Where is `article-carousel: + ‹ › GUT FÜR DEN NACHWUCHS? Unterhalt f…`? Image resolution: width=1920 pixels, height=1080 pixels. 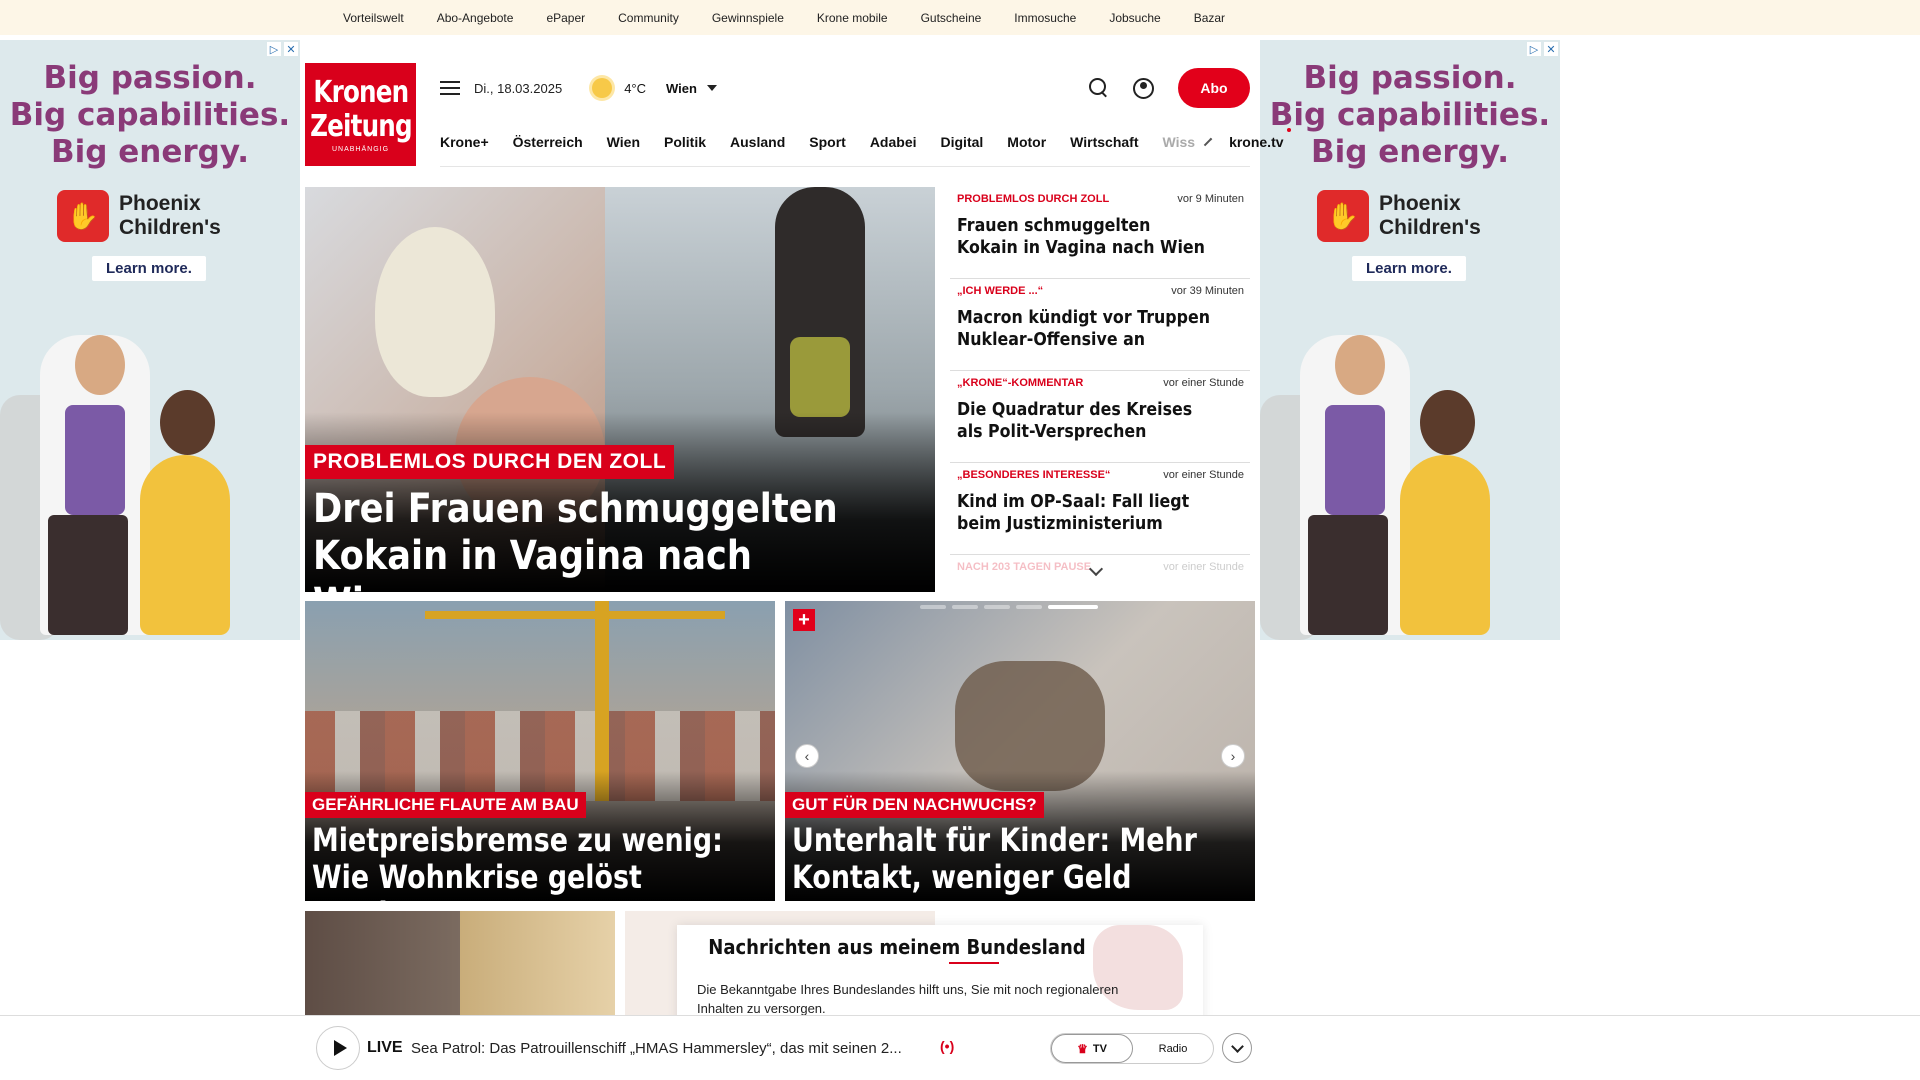 article-carousel: + ‹ › GUT FÜR DEN NACHWUCHS? Unterhalt f… is located at coordinates (1020, 751).